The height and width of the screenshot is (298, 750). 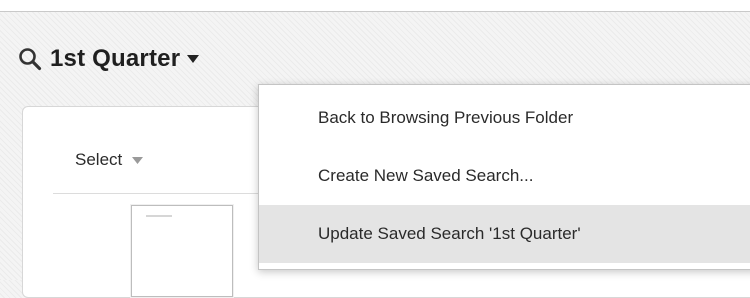 What do you see at coordinates (449, 233) in the screenshot?
I see `menu-item-label: Update Saved Search '1st Quarter'` at bounding box center [449, 233].